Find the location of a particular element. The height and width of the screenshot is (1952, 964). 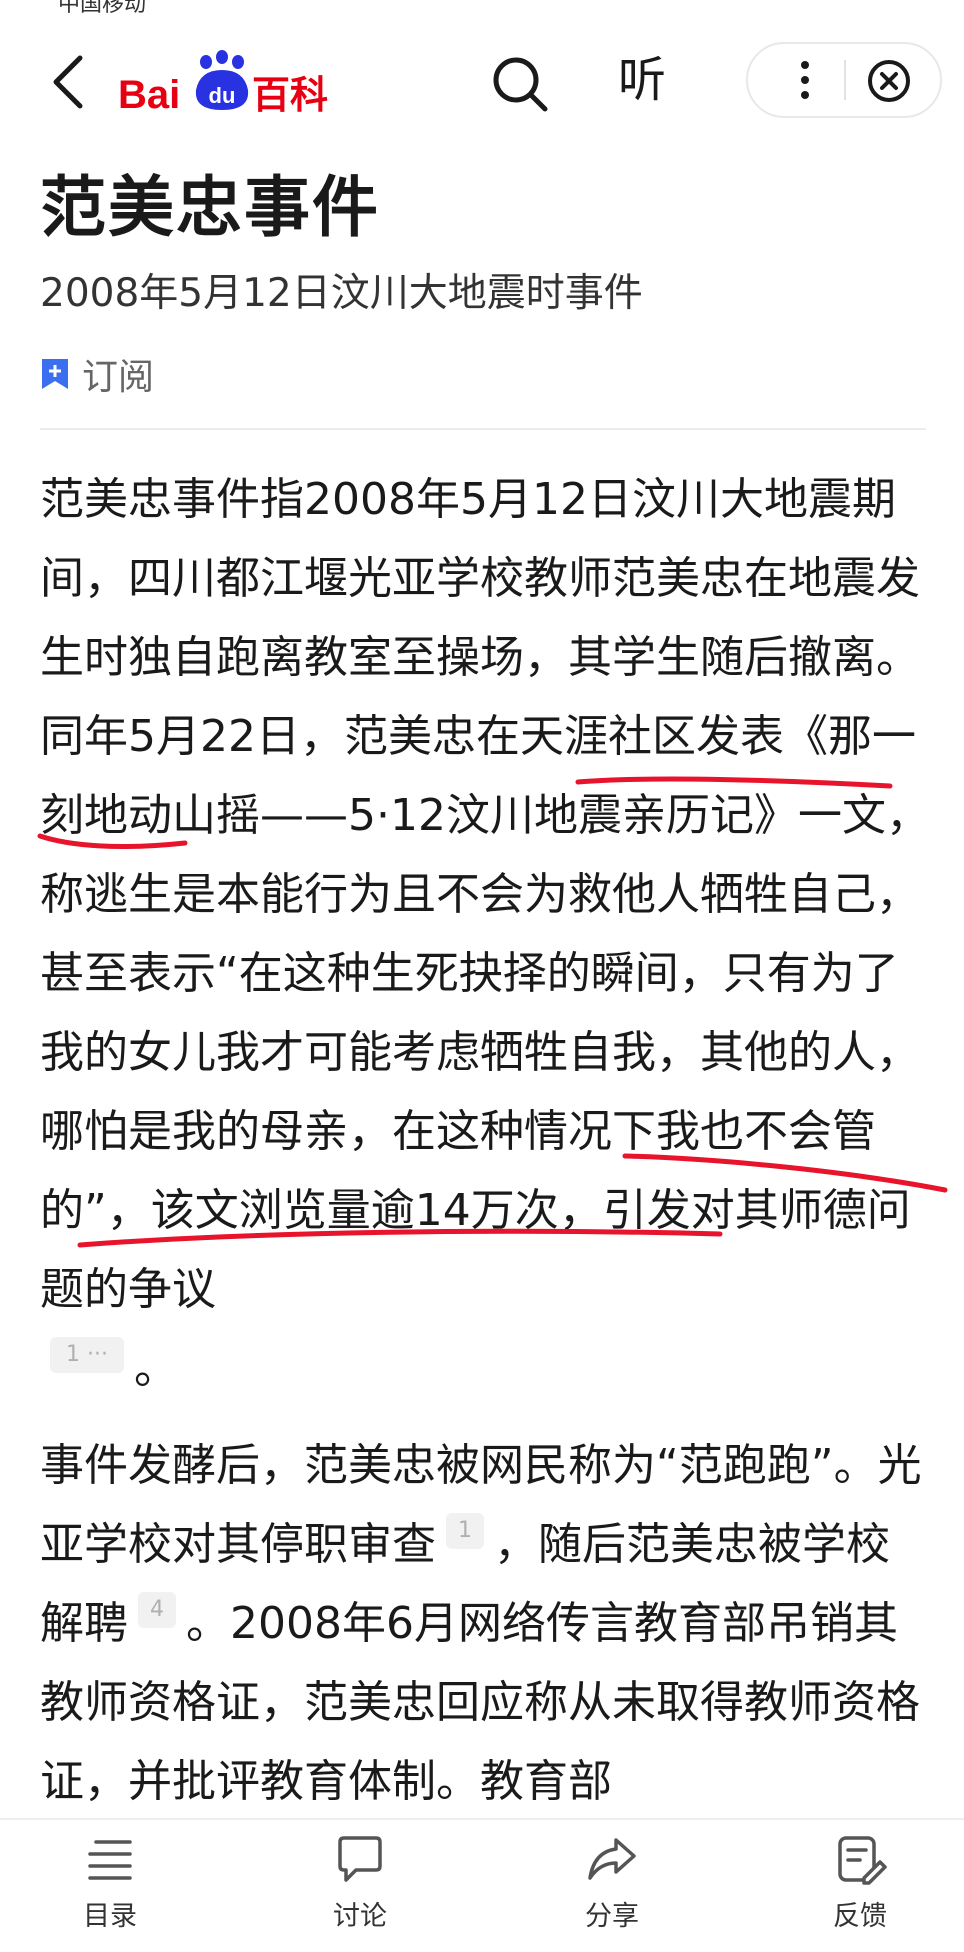

subscribe-button: 订阅 is located at coordinates (97, 374).